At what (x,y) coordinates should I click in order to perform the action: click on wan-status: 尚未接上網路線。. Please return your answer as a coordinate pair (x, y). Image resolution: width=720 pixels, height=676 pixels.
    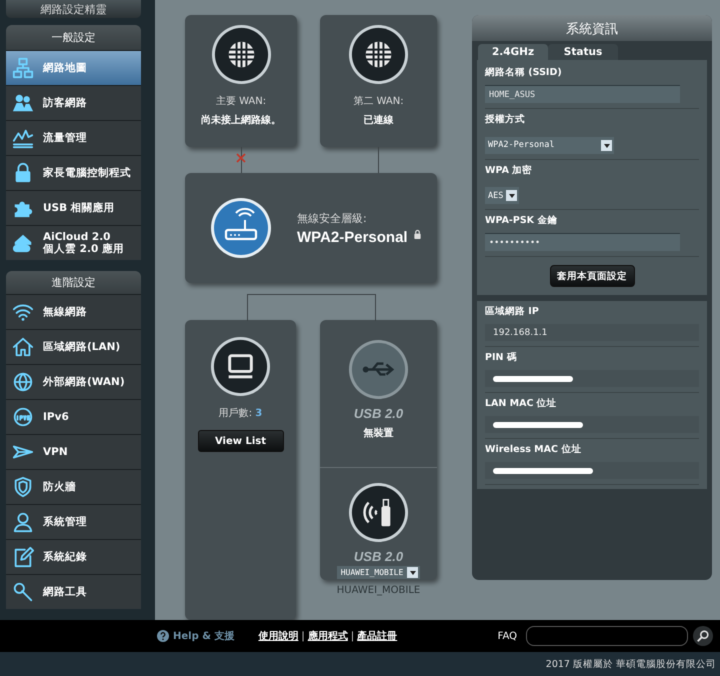
    Looking at the image, I should click on (241, 120).